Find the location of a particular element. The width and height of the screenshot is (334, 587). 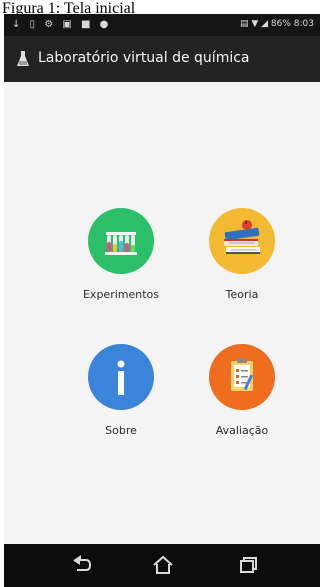

teoria-button: Teoria is located at coordinates (242, 268).